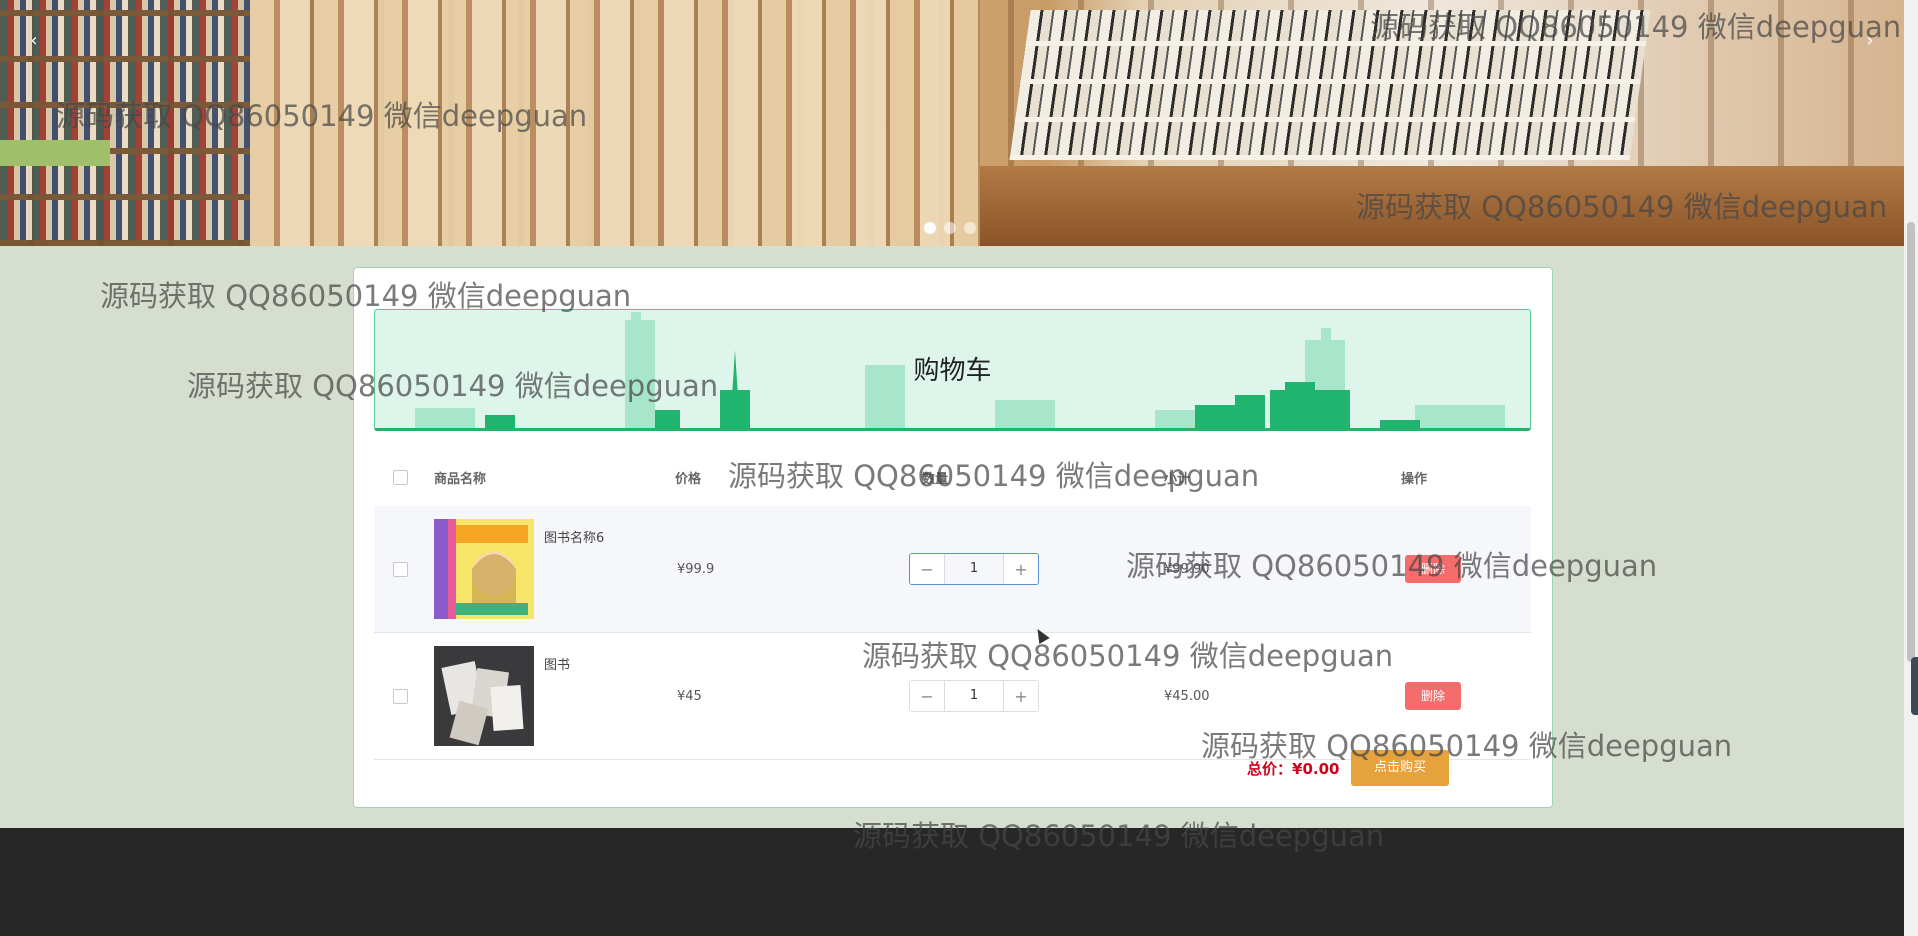 Image resolution: width=1918 pixels, height=936 pixels. What do you see at coordinates (34, 40) in the screenshot?
I see `carousel-prev-icon: ‹` at bounding box center [34, 40].